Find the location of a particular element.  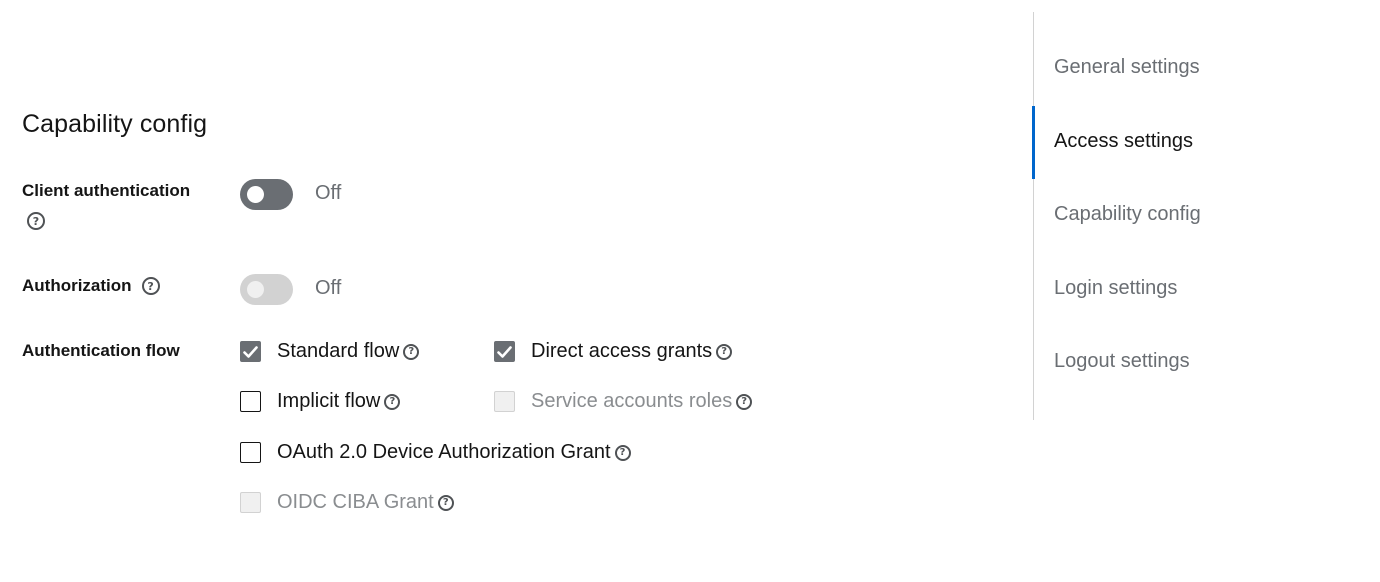

jump-link-general-settings: General settings is located at coordinates (1127, 67).